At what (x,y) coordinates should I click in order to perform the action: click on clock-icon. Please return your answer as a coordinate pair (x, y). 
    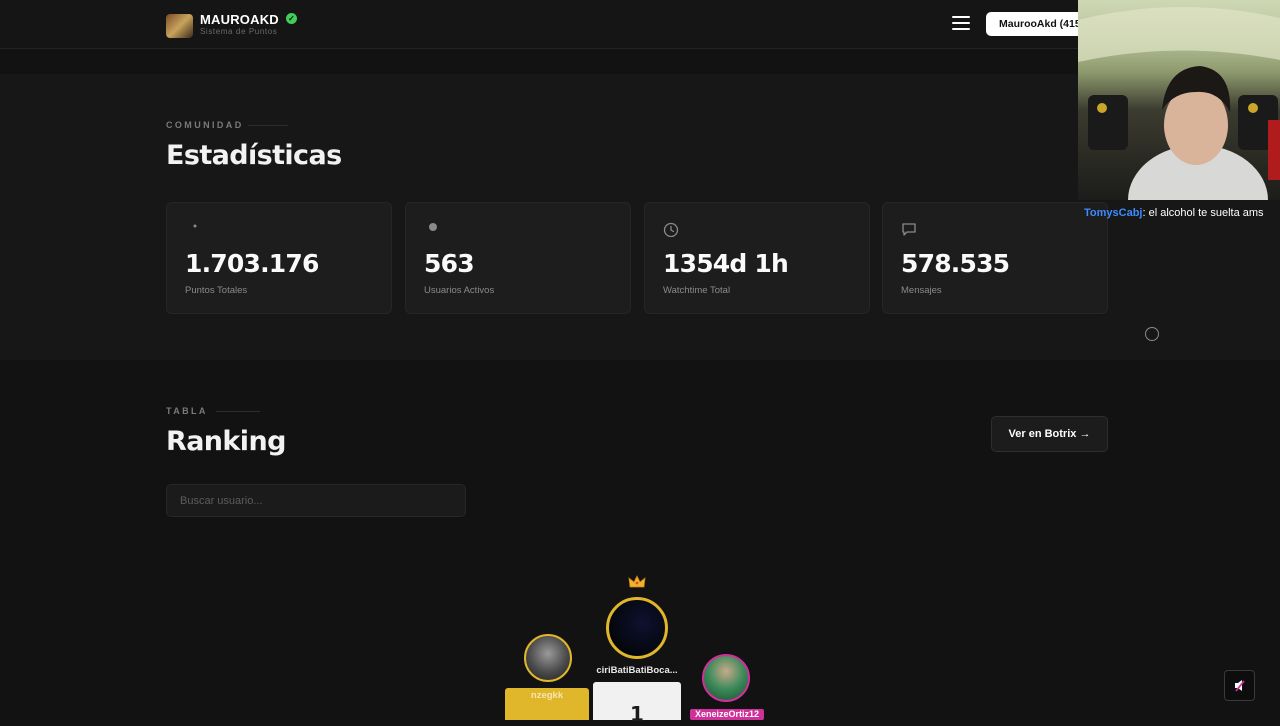
    Looking at the image, I should click on (671, 229).